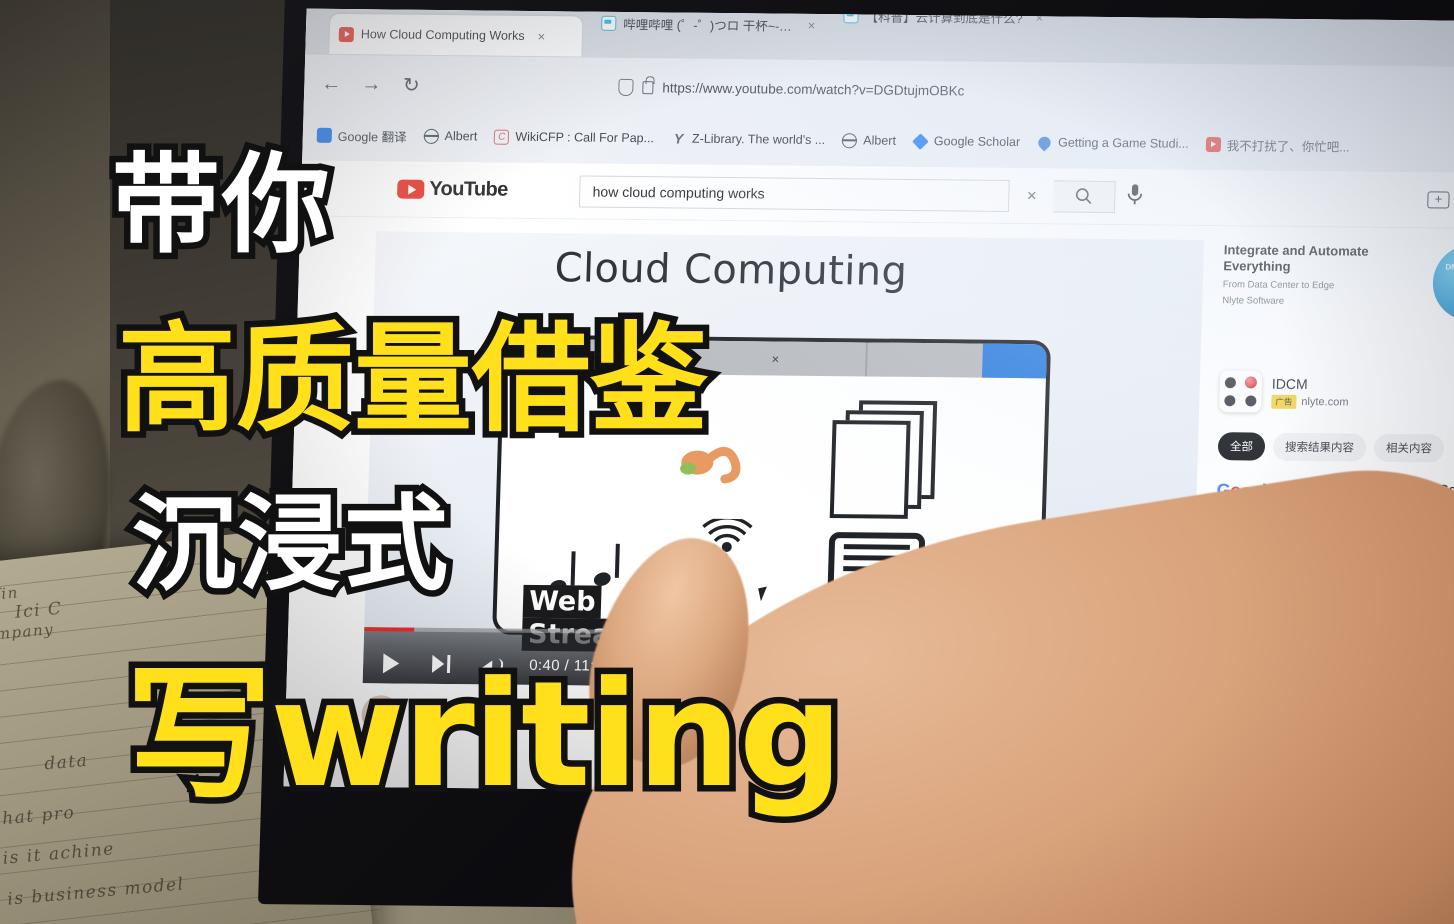  Describe the element at coordinates (39, 610) in the screenshot. I see `handwriting-line: Ici C` at that location.